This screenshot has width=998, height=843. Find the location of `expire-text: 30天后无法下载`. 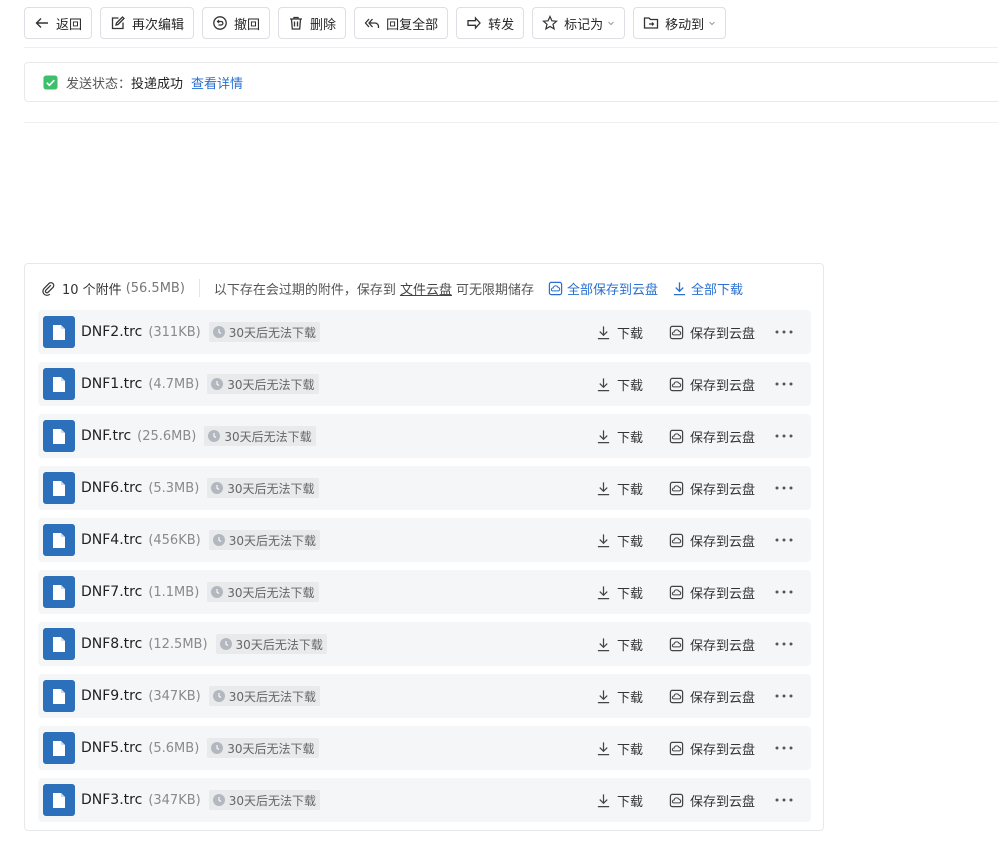

expire-text: 30天后无法下载 is located at coordinates (272, 332).